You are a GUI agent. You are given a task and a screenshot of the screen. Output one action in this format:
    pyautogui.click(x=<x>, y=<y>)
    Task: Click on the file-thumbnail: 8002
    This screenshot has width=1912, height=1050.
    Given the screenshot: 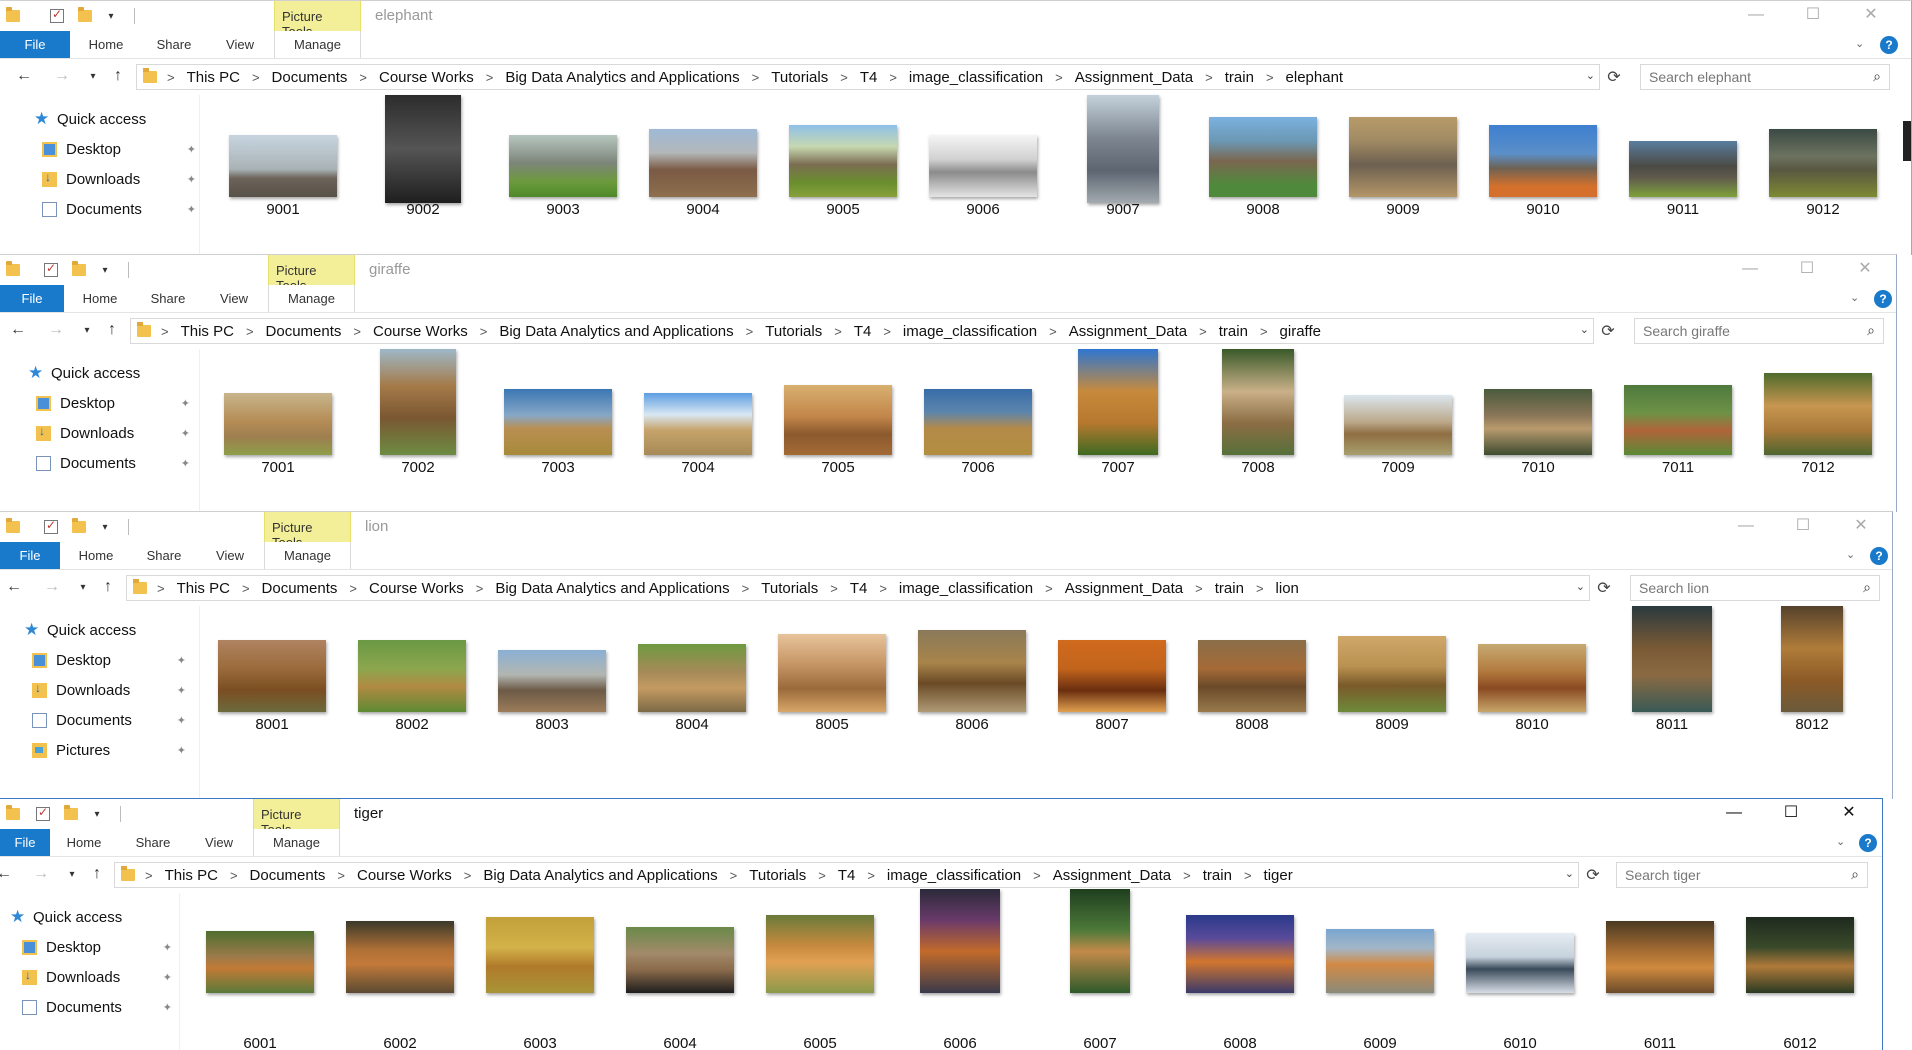 What is the action you would take?
    pyautogui.click(x=412, y=702)
    